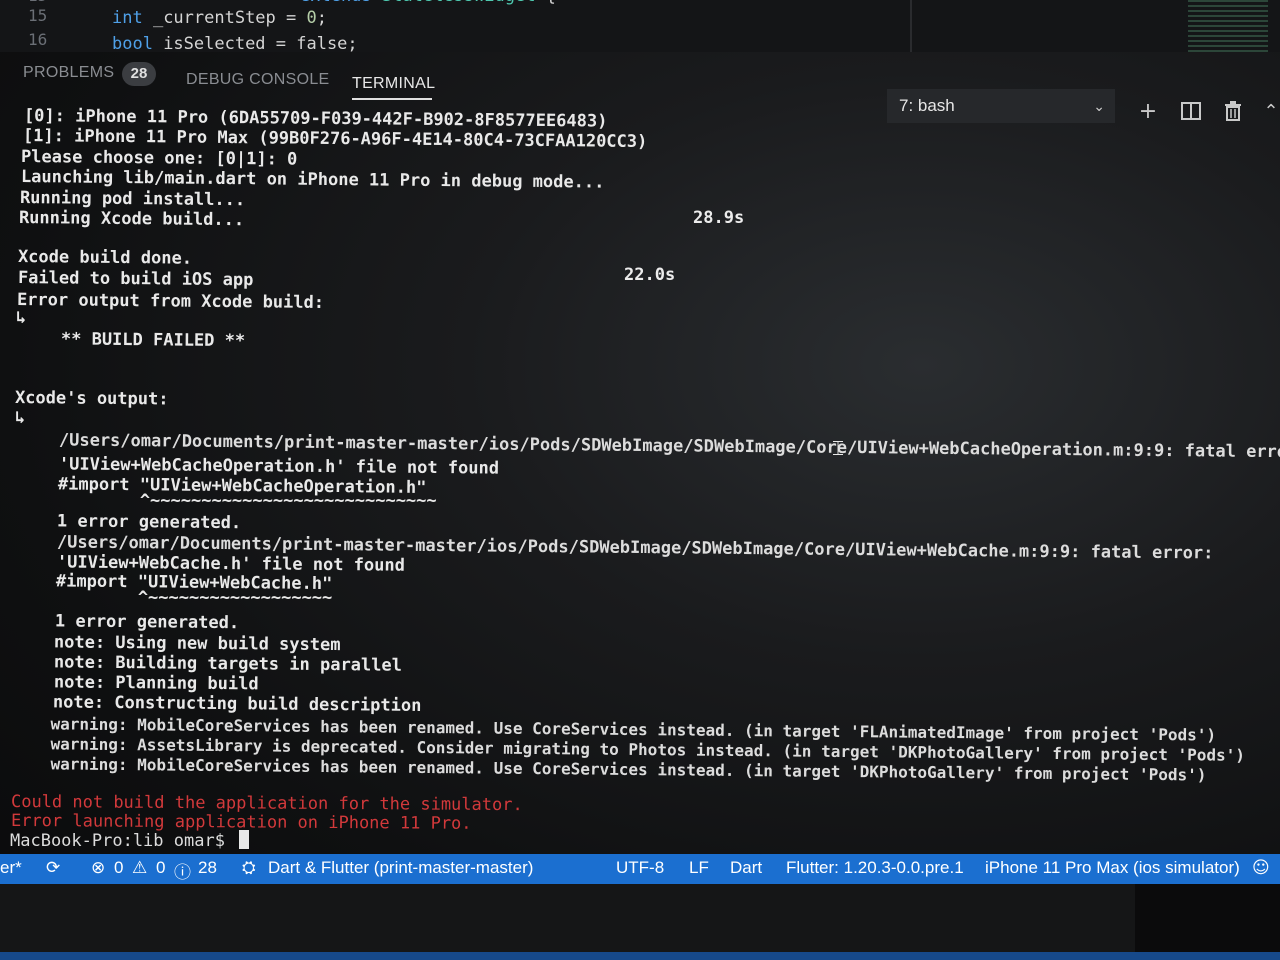 This screenshot has width=1280, height=960. What do you see at coordinates (719, 218) in the screenshot?
I see `timing-value: 28.9s` at bounding box center [719, 218].